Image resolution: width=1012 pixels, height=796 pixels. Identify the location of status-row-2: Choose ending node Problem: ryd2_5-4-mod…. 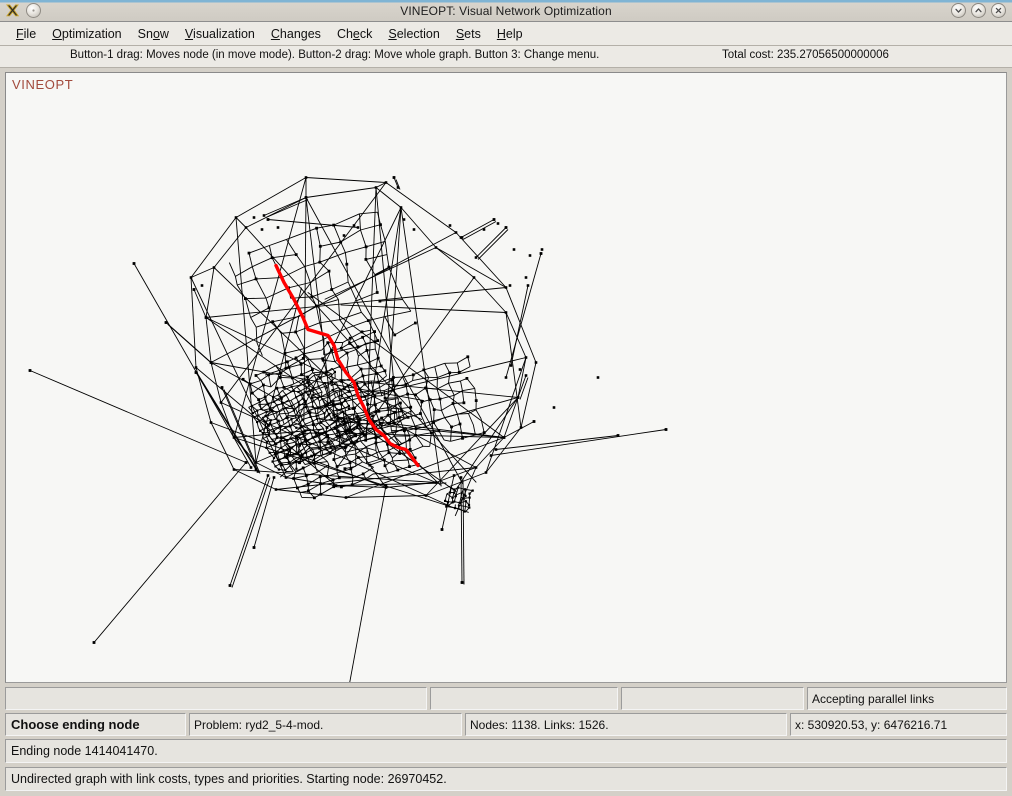
(506, 724).